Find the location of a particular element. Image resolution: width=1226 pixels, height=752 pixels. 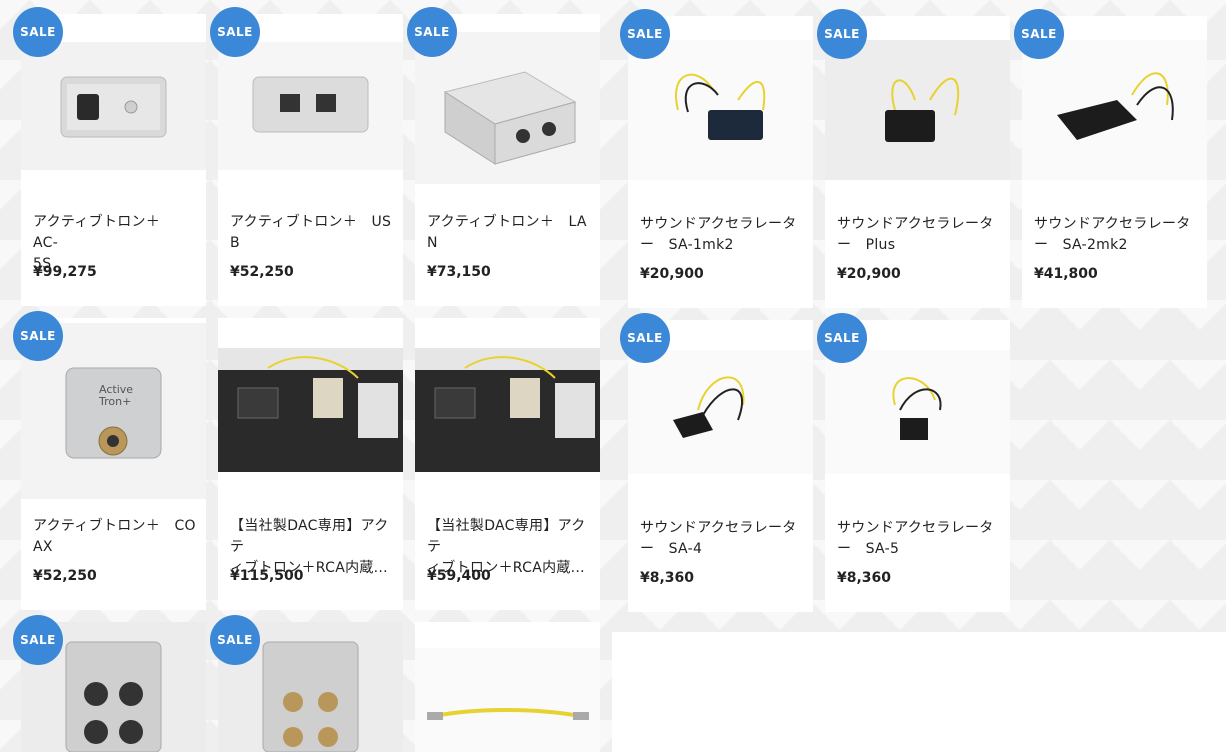

product-card: サウンドアクセラレータ ー SA-4 ¥8,360 is located at coordinates (720, 466).